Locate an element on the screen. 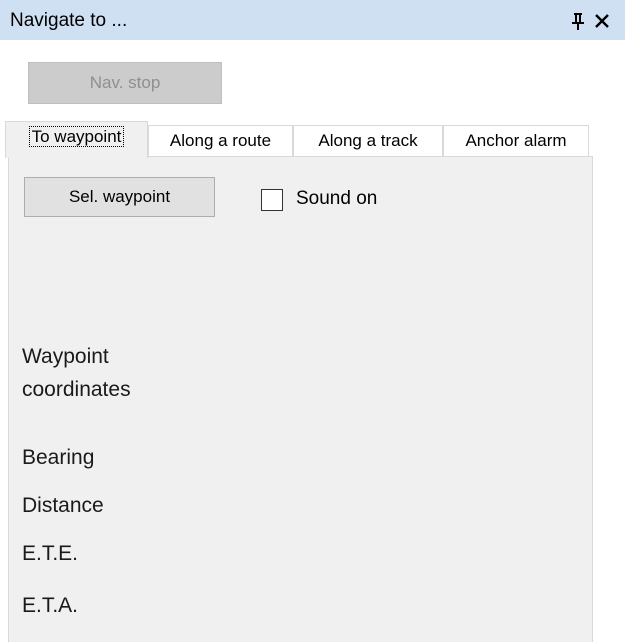 The width and height of the screenshot is (625, 642). ete-label: E.T.E. is located at coordinates (50, 553).